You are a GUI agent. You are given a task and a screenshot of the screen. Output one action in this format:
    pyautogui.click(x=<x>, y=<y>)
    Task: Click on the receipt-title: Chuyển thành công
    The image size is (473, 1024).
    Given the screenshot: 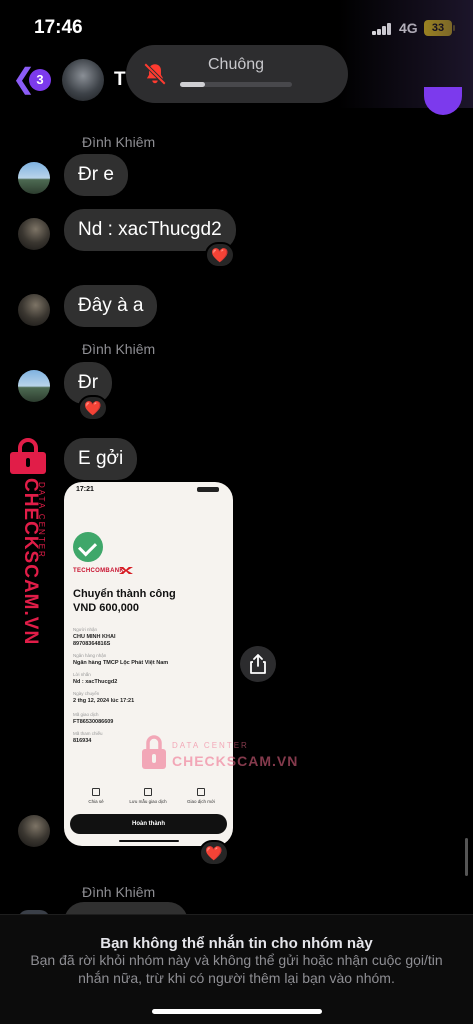 What is the action you would take?
    pyautogui.click(x=124, y=594)
    